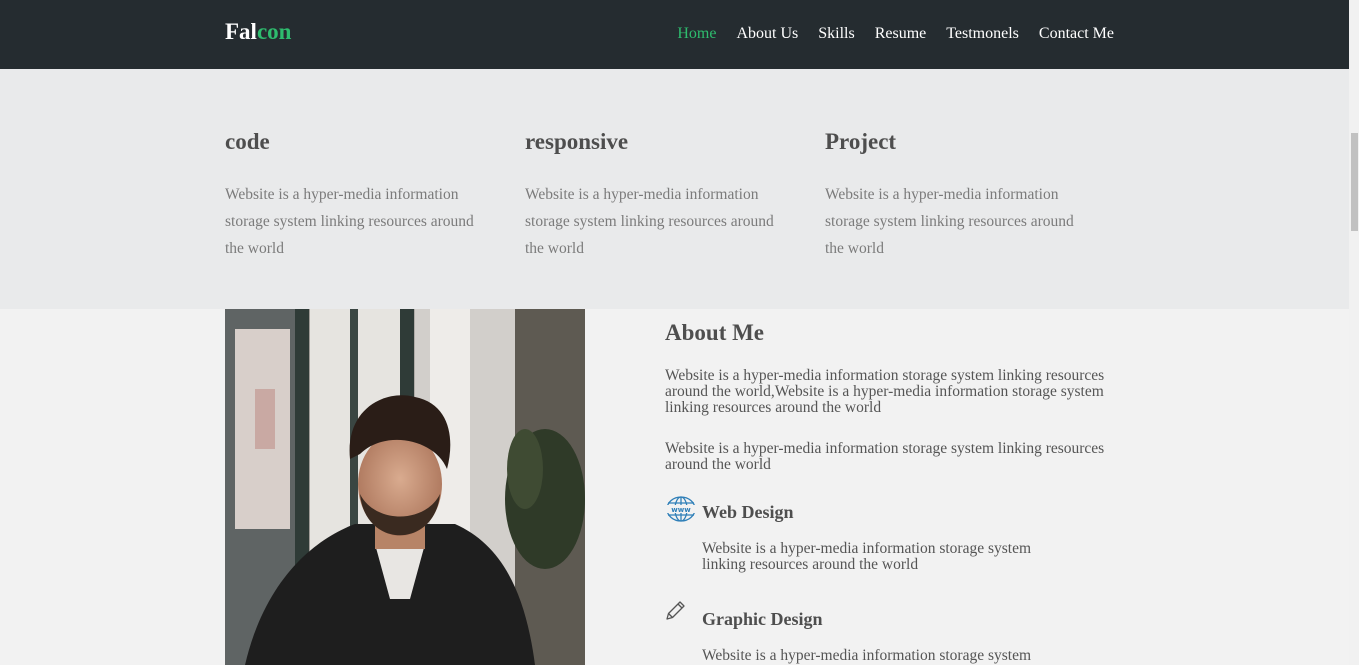 This screenshot has height=665, width=1359. Describe the element at coordinates (836, 34) in the screenshot. I see `nav-link-skills: Skills` at that location.